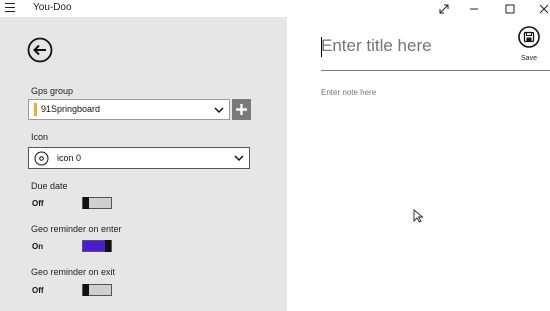 The height and width of the screenshot is (311, 550). I want to click on title-input, so click(411, 46).